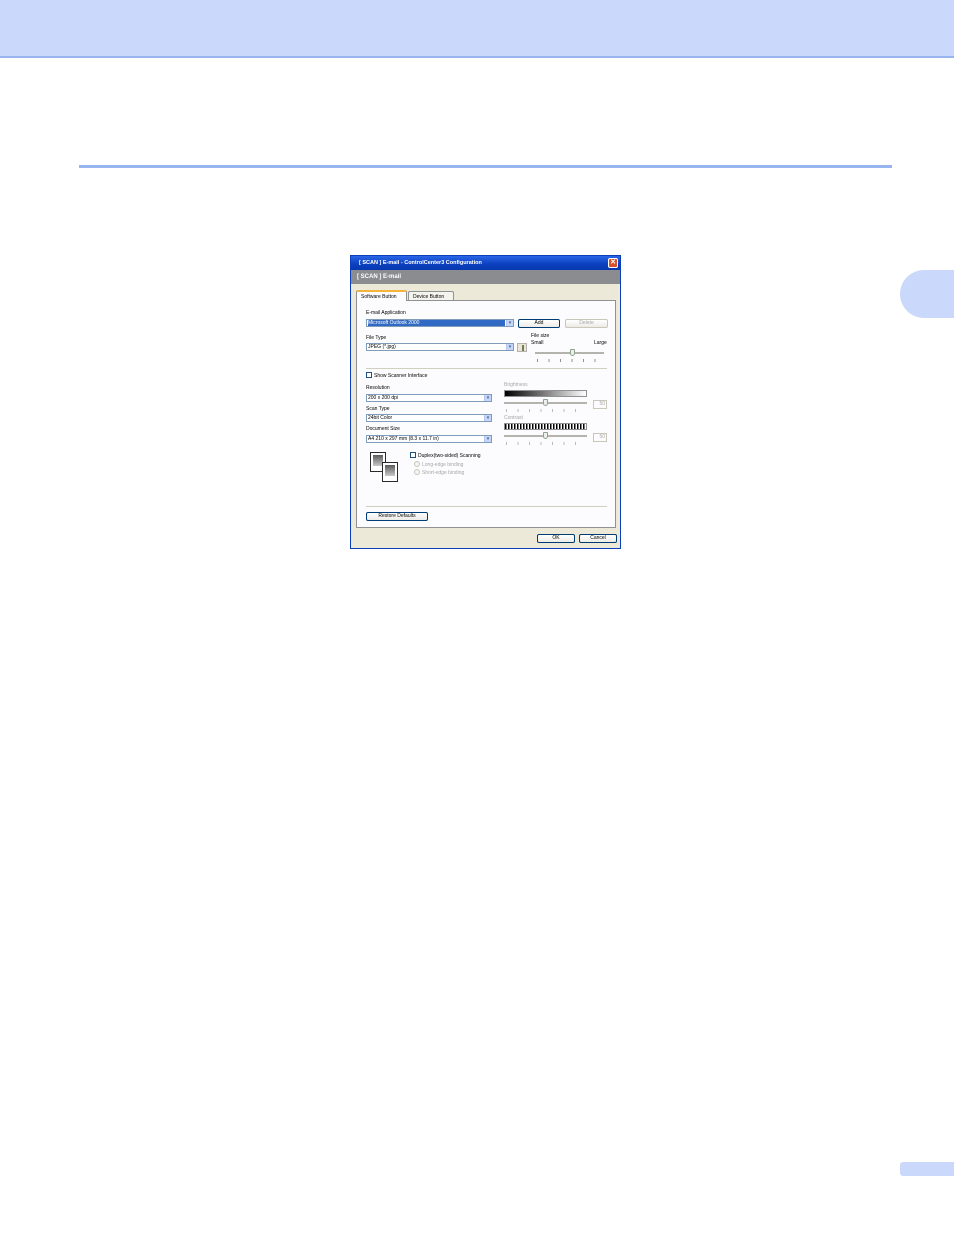  I want to click on cancel-button: Cancel, so click(598, 538).